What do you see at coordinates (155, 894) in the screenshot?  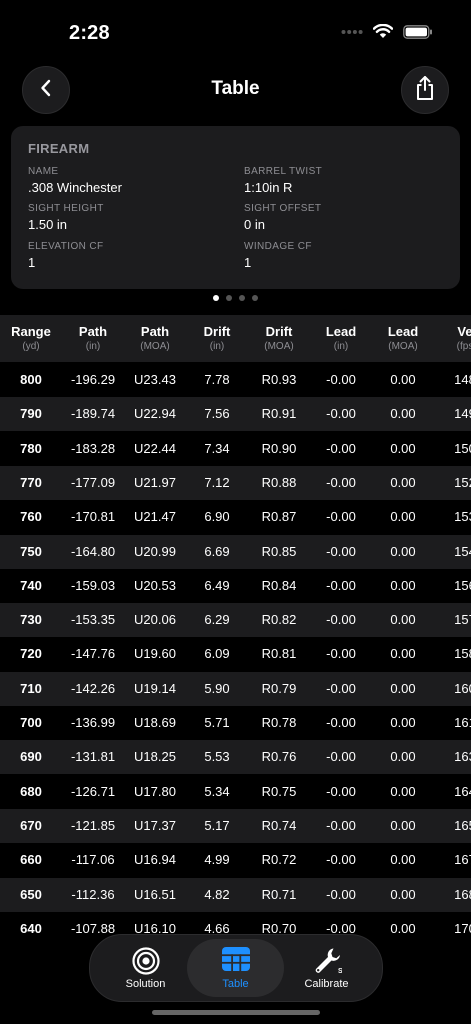 I see `table-cell: U16.51` at bounding box center [155, 894].